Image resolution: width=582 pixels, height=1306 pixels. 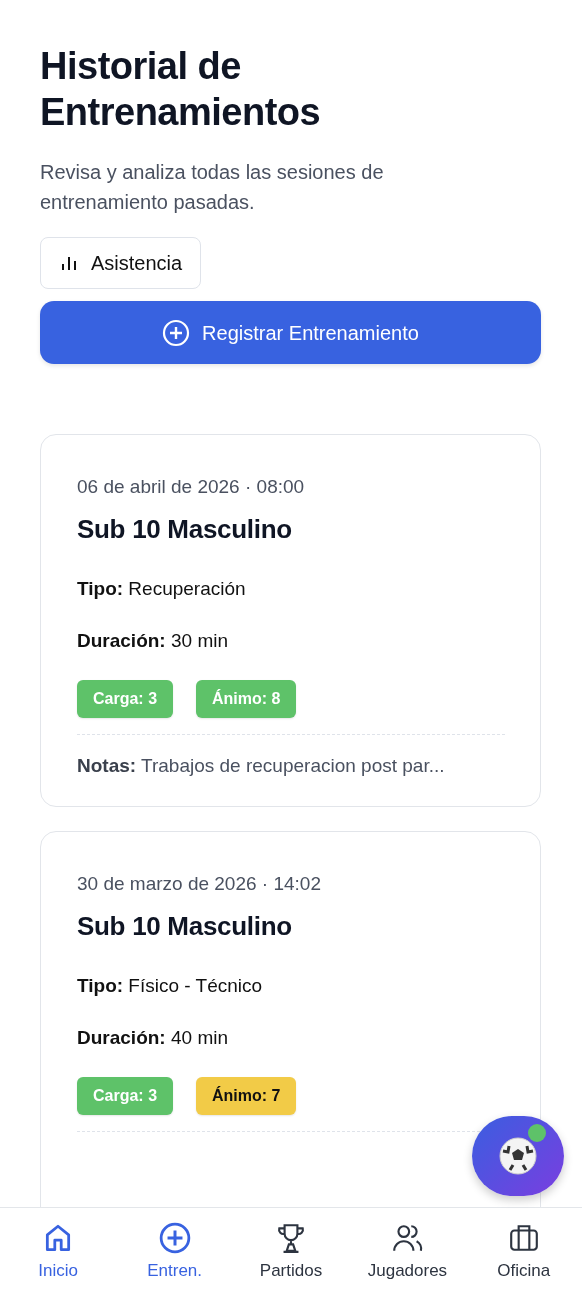 What do you see at coordinates (199, 884) in the screenshot?
I see `session-date: 30 de marzo de 2026 · 14:02` at bounding box center [199, 884].